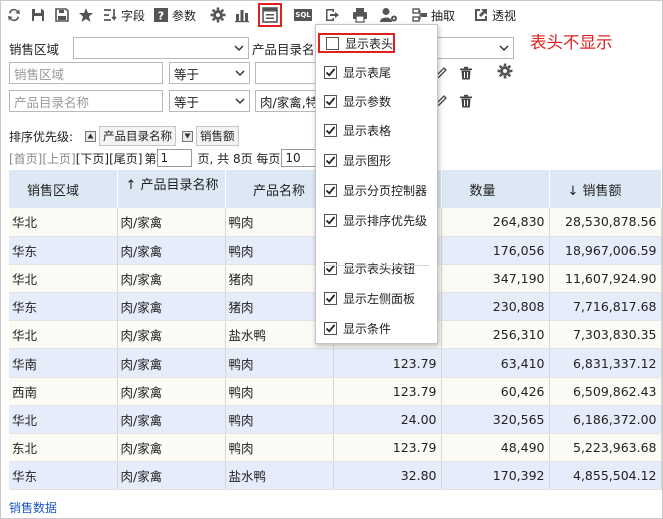  I want to click on checkbox-unchecked-icon, so click(332, 43).